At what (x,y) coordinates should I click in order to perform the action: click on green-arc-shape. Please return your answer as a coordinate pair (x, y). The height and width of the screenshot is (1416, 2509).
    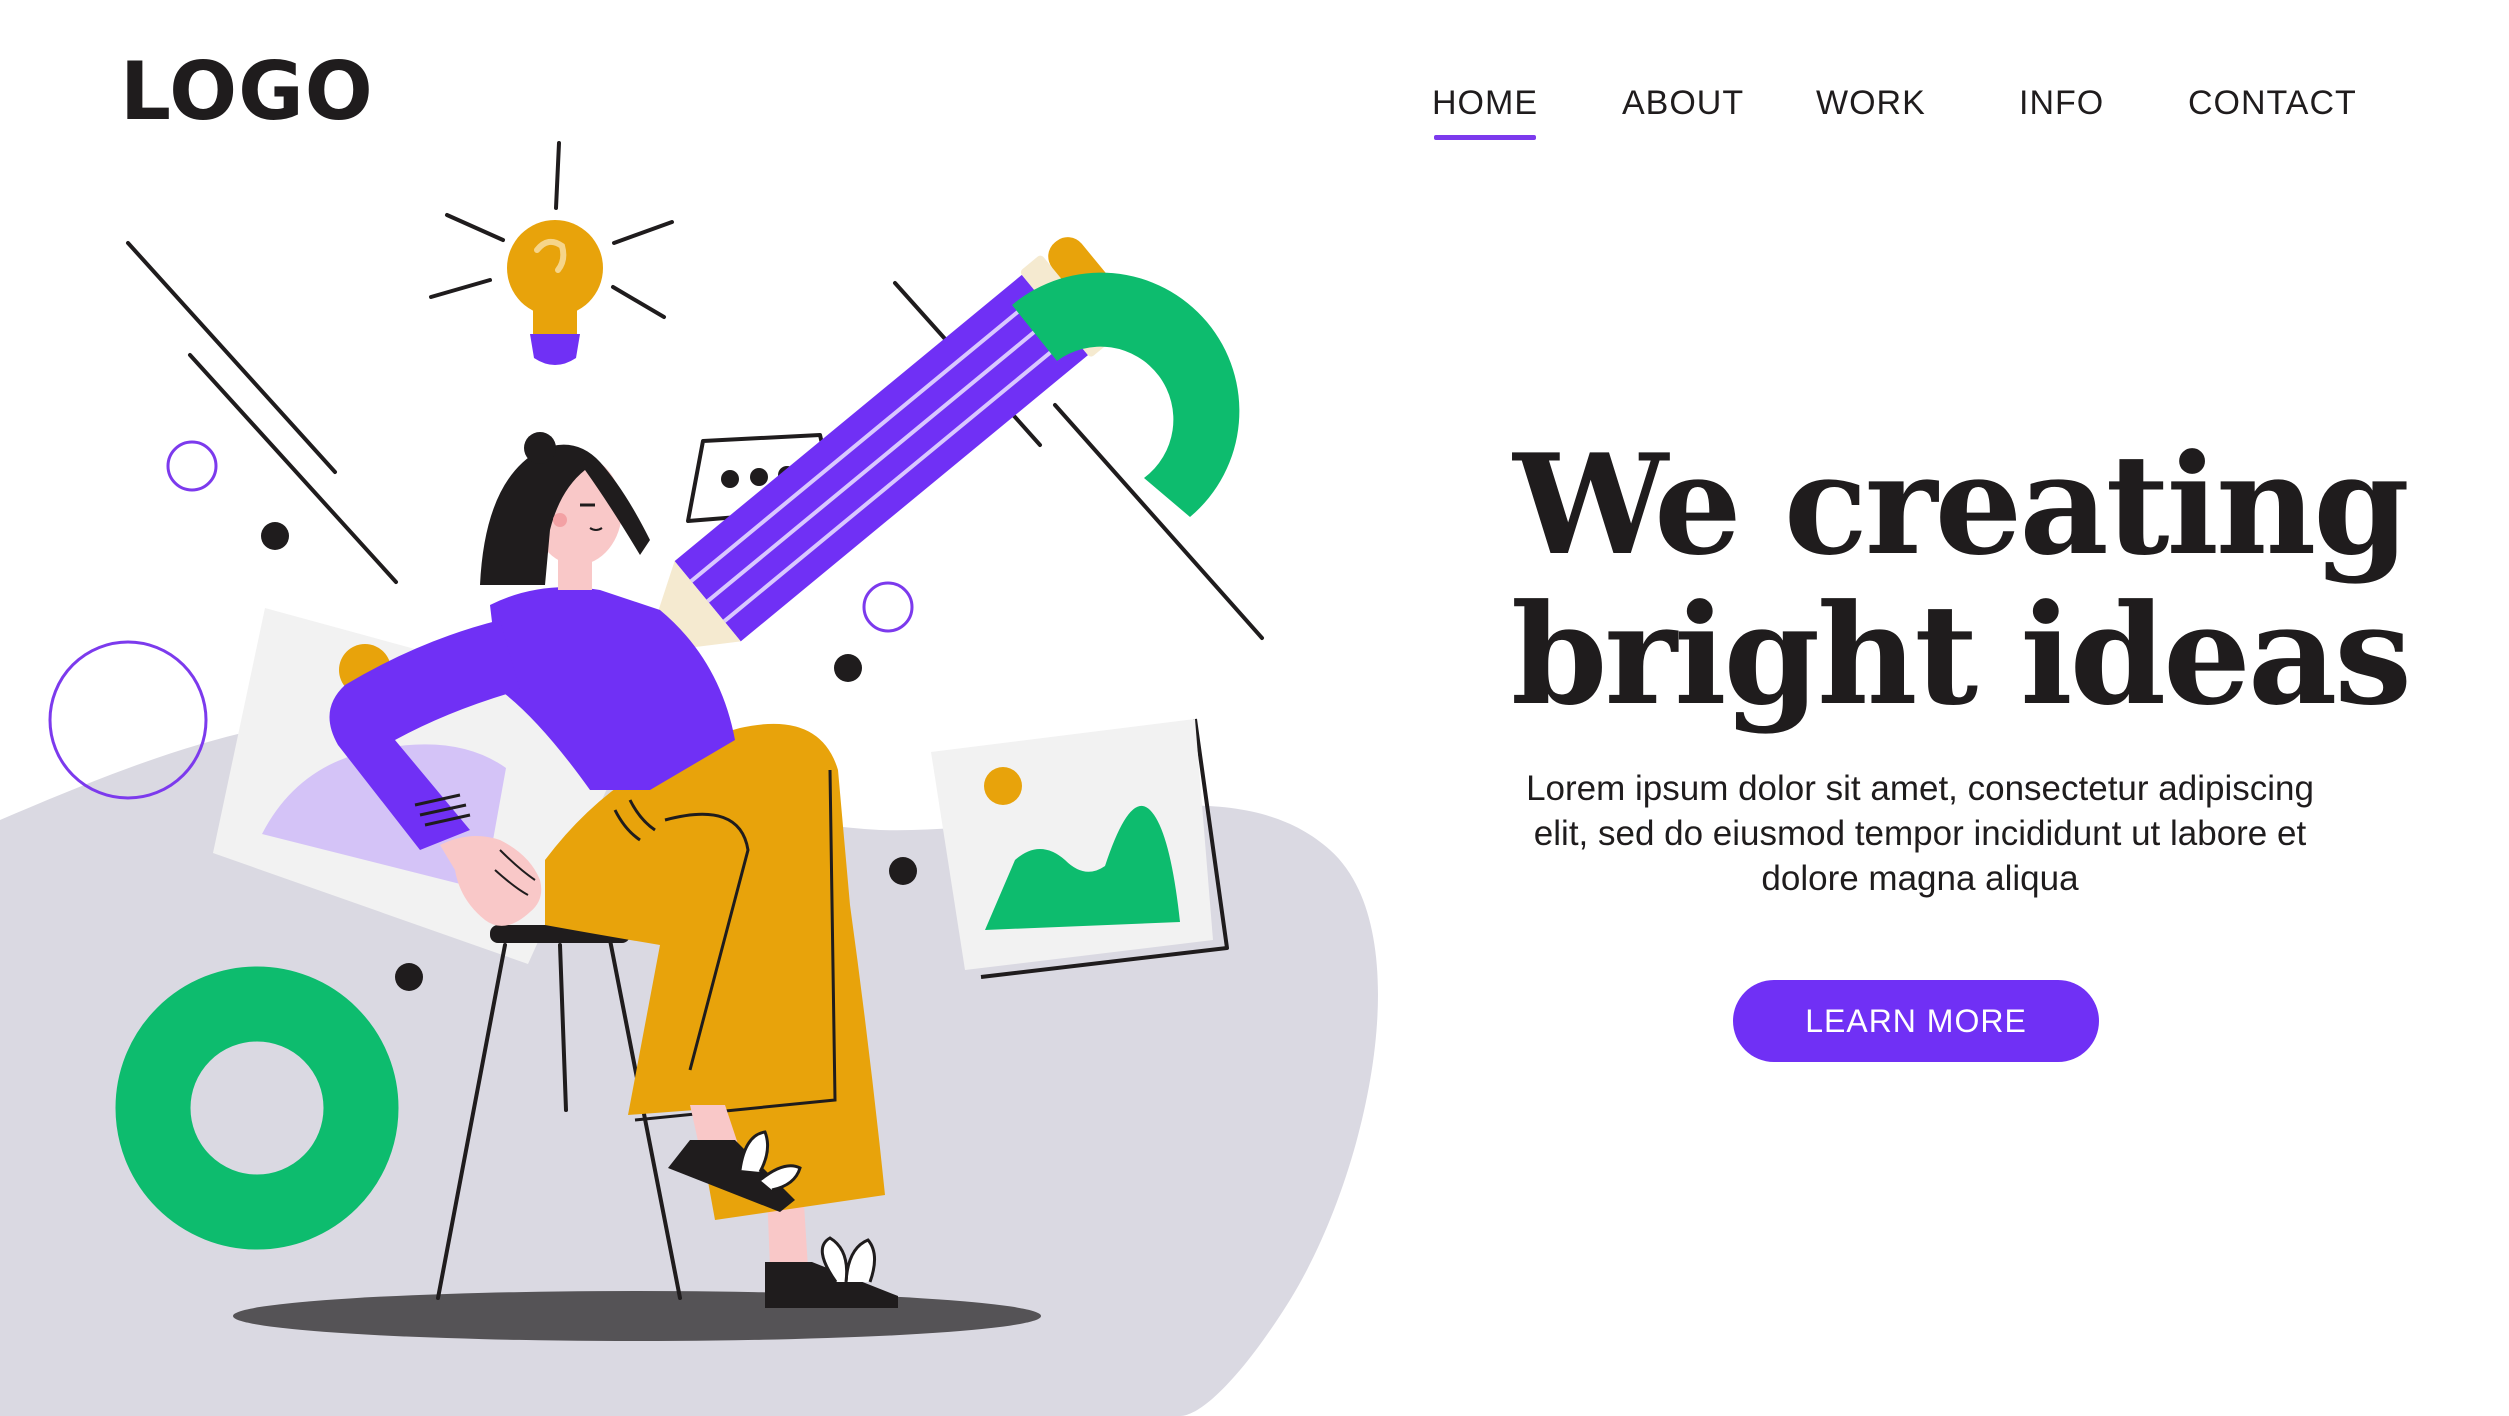
    Looking at the image, I should click on (1126, 394).